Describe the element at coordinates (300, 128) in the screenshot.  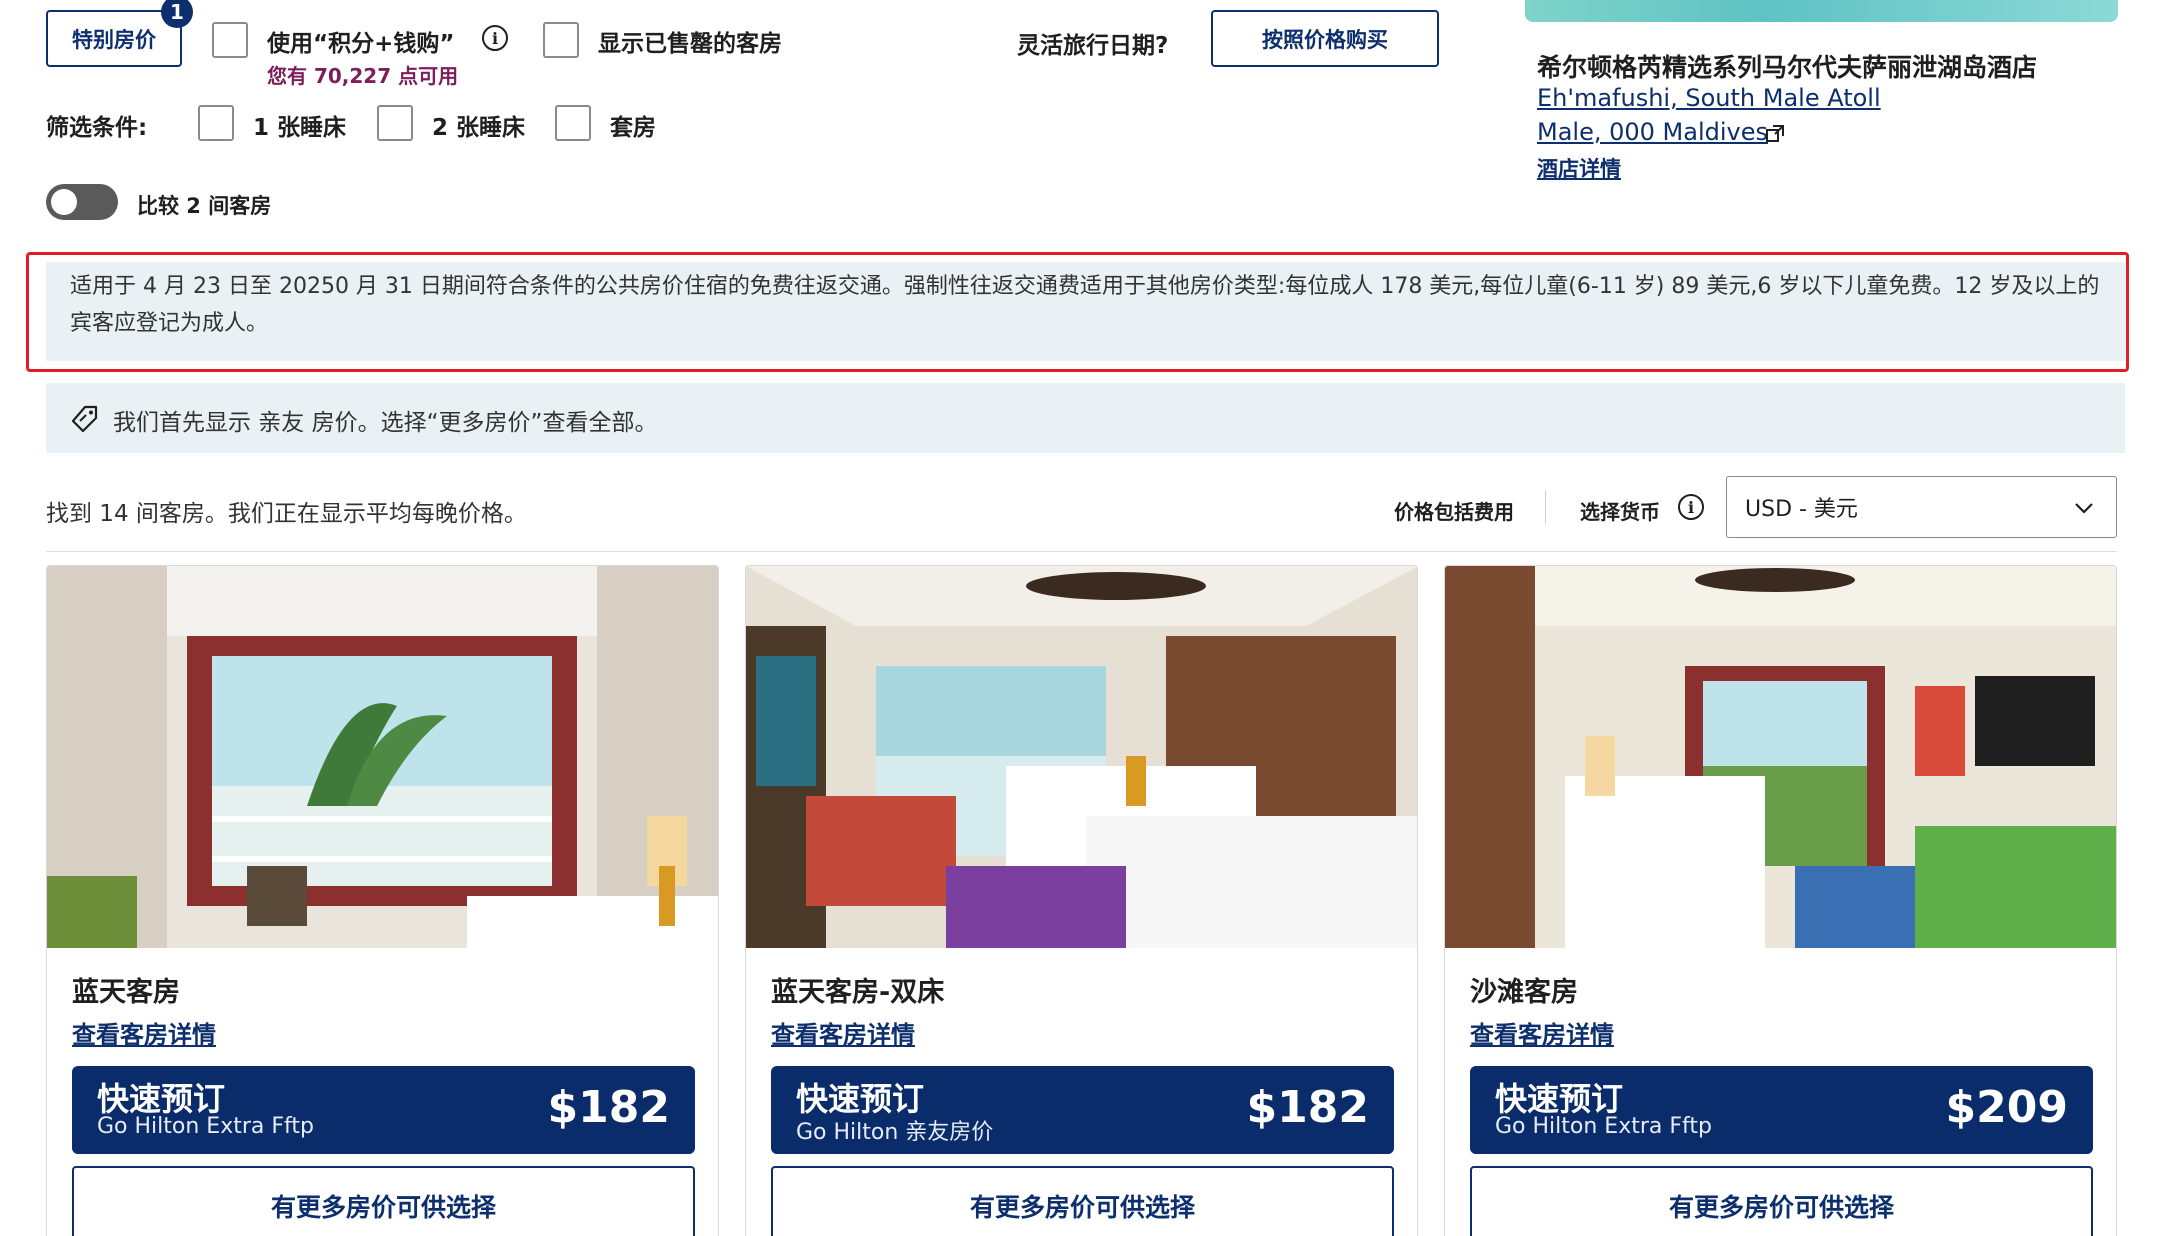
I see `one-bed-label: 1 张睡床` at that location.